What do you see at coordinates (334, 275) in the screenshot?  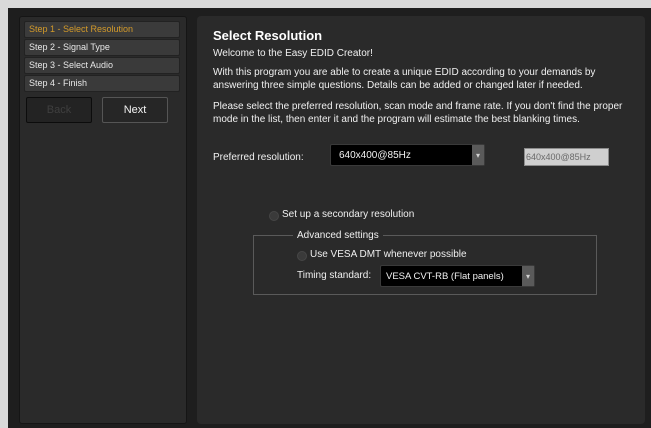 I see `timing-standard-label: Timing standard:` at bounding box center [334, 275].